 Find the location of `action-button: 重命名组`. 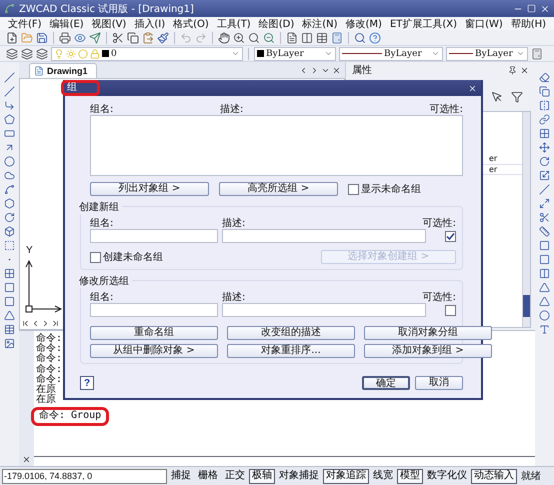

action-button: 重命名组 is located at coordinates (154, 333).